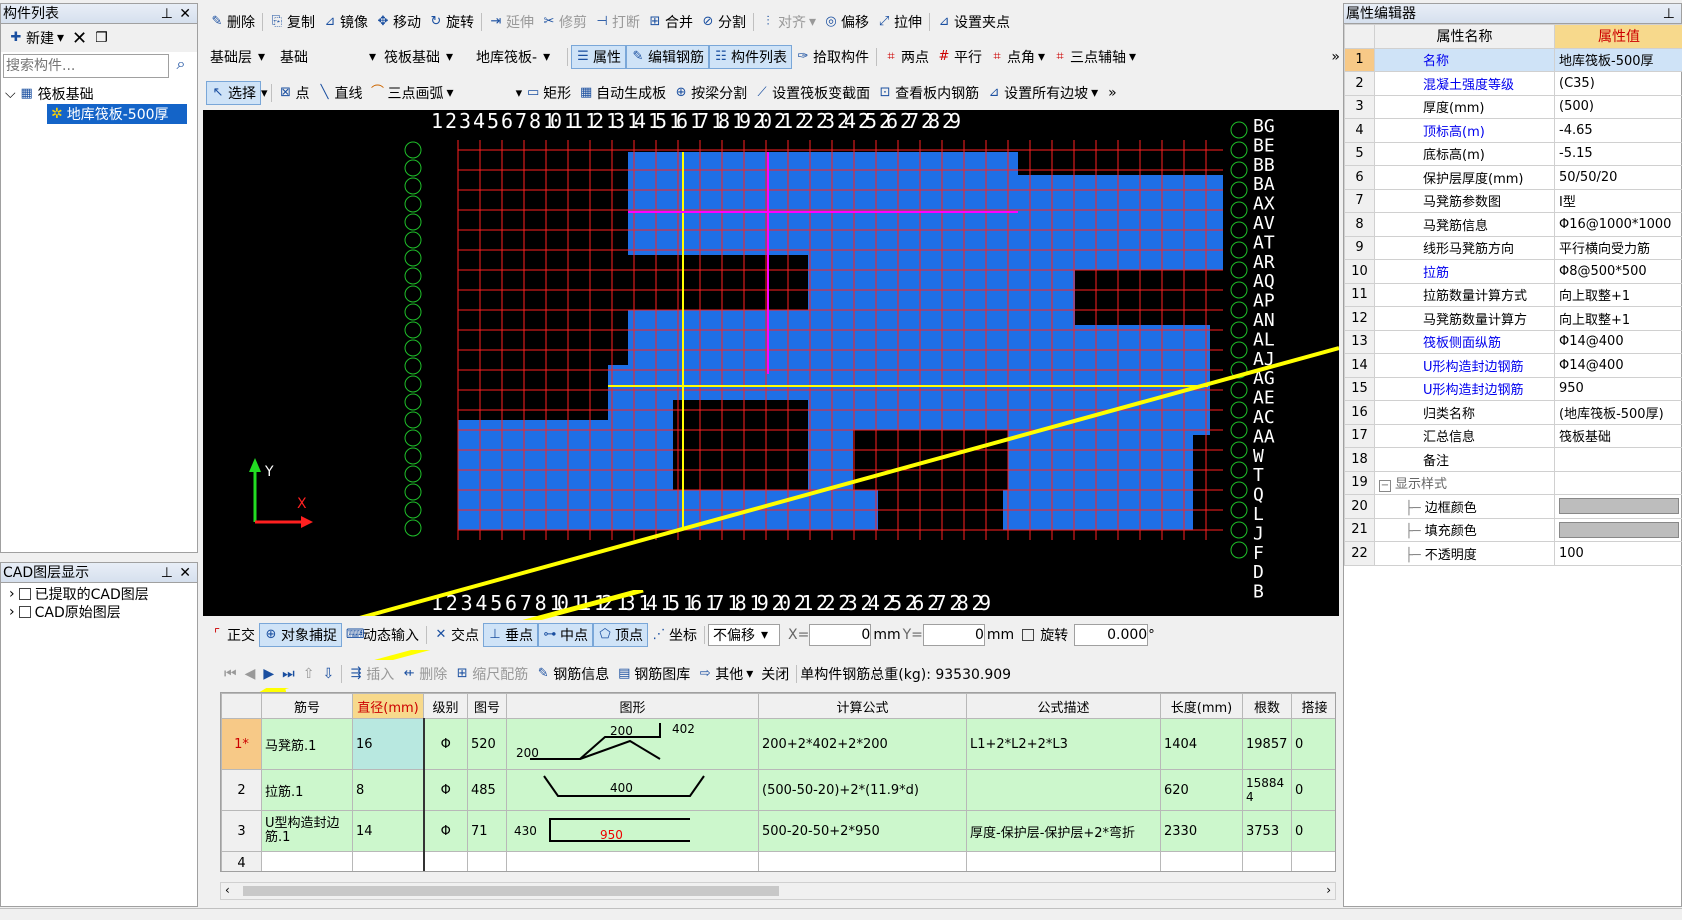 Image resolution: width=1682 pixels, height=920 pixels. I want to click on property-value: Φ16@1000*1000, so click(1618, 224).